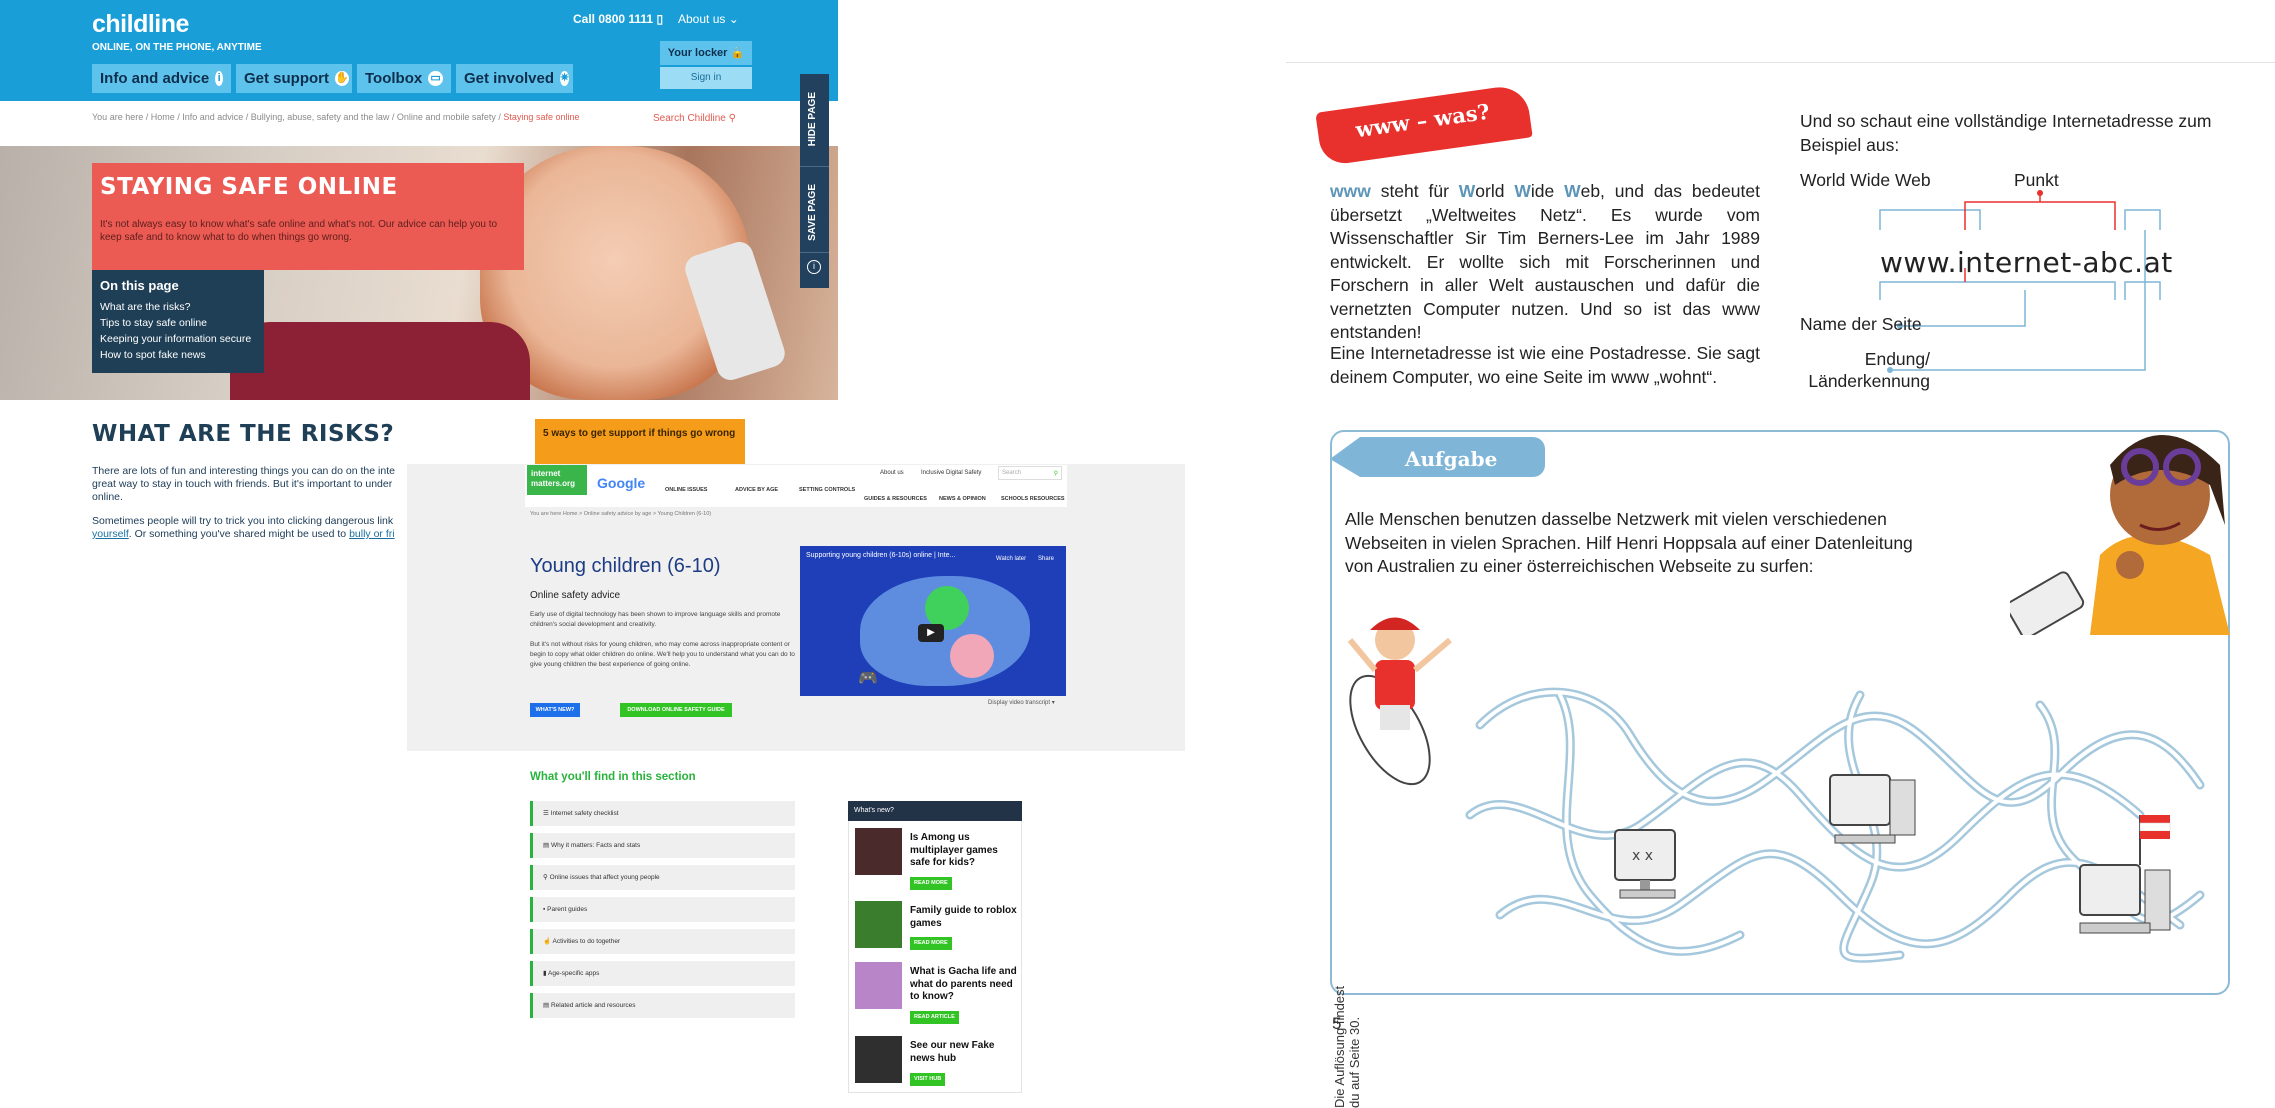 This screenshot has height=1108, width=2275. What do you see at coordinates (662, 973) in the screenshot?
I see `section-item-apps: ▮ Age-specific apps` at bounding box center [662, 973].